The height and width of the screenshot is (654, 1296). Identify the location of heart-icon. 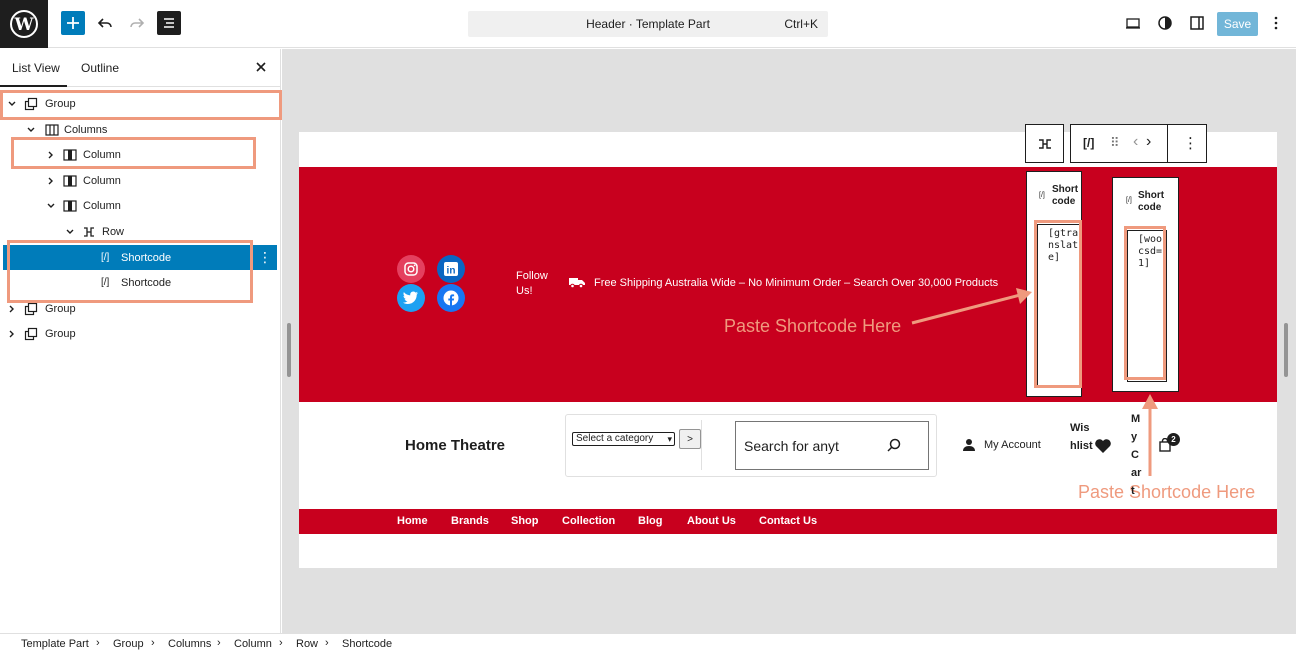
(1103, 446).